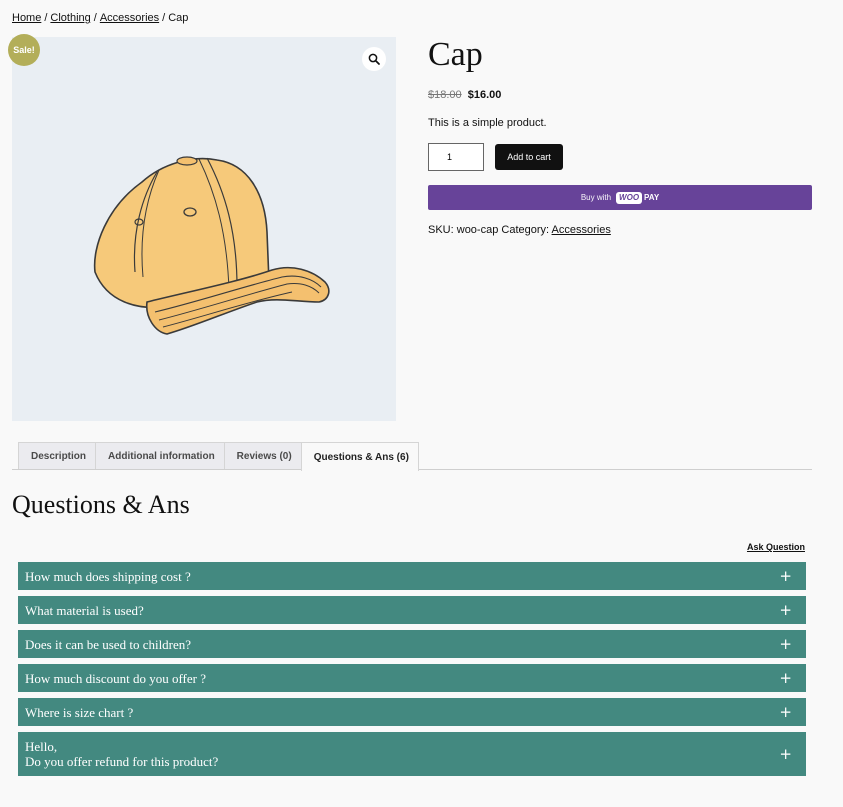 This screenshot has width=843, height=807. Describe the element at coordinates (70, 18) in the screenshot. I see `breadcrumb-clothing-link: Clothing` at that location.